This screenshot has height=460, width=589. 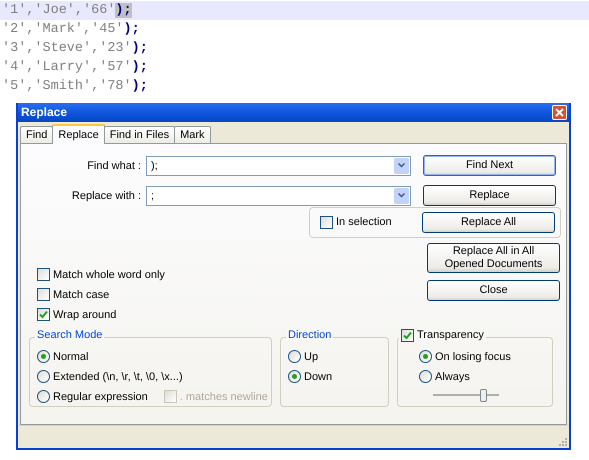 What do you see at coordinates (489, 165) in the screenshot?
I see `dialog-button: Find Next` at bounding box center [489, 165].